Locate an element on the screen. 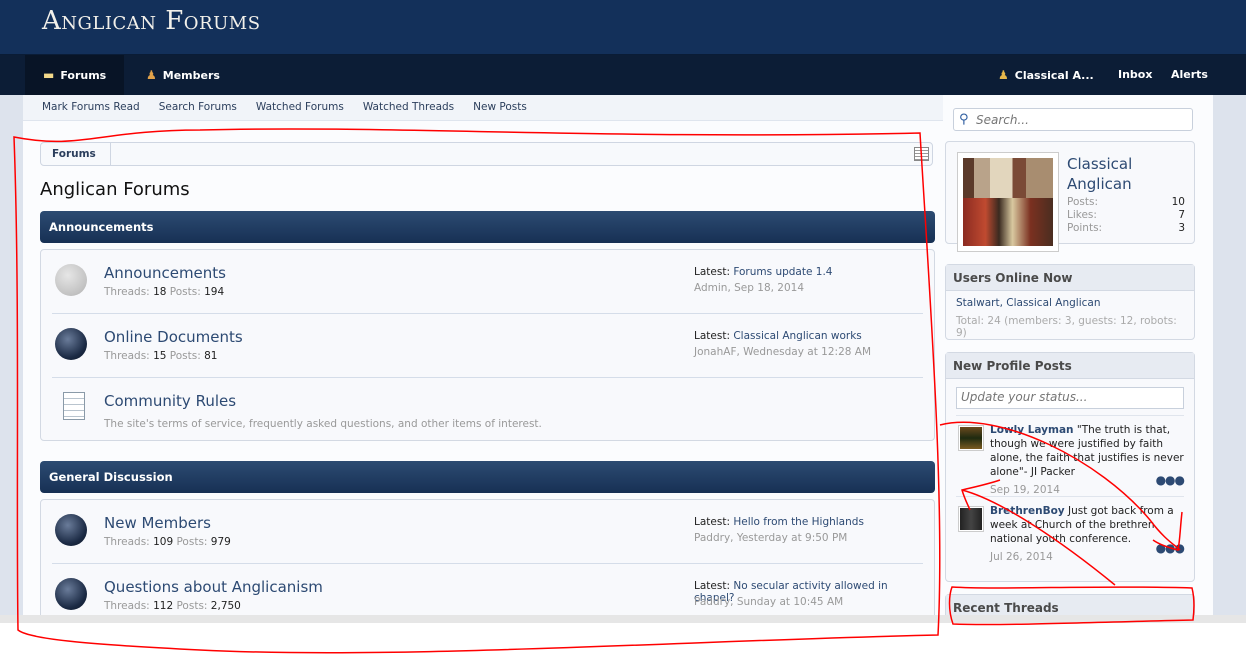 This screenshot has height=659, width=1246. forum-title: Questions about Anglicanism is located at coordinates (213, 587).